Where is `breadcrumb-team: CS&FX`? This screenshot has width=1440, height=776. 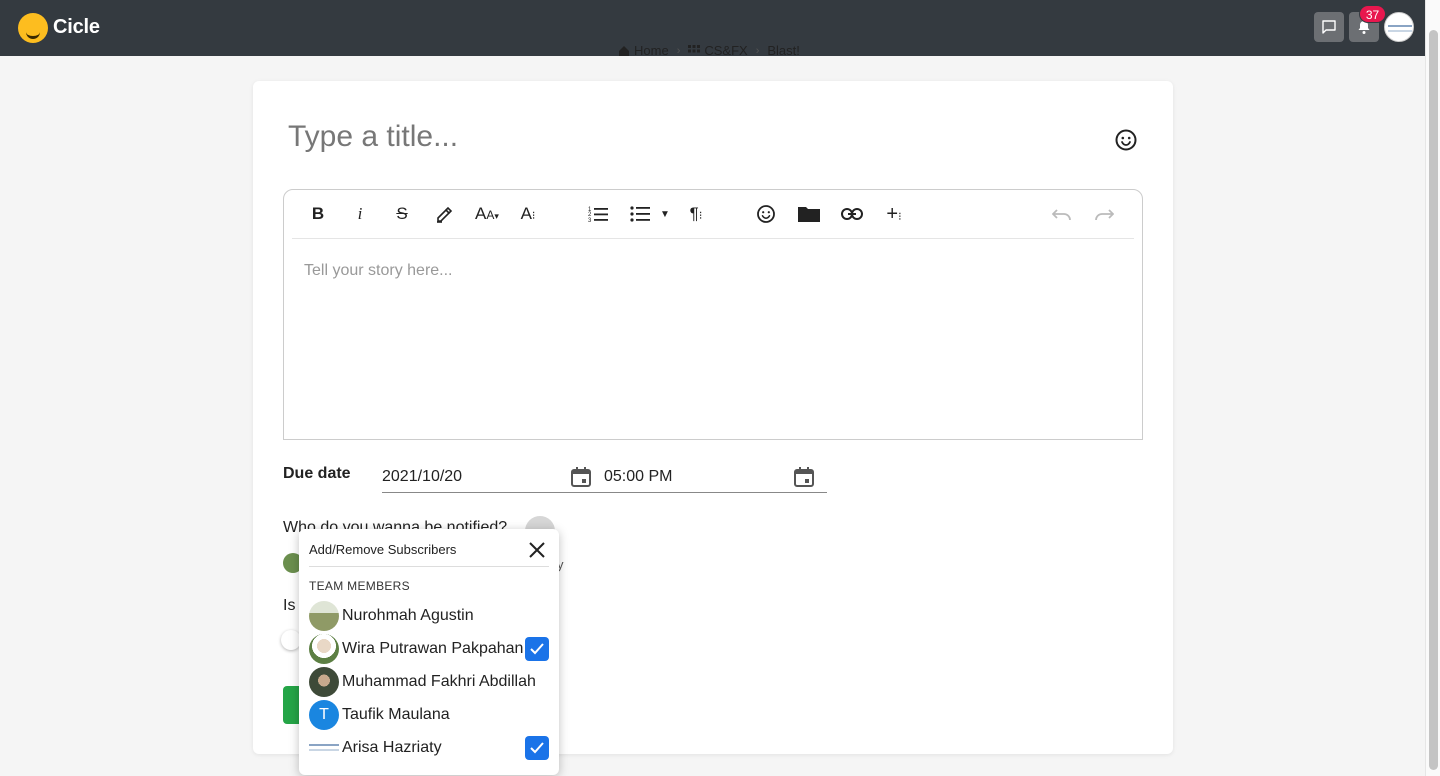 breadcrumb-team: CS&FX is located at coordinates (718, 50).